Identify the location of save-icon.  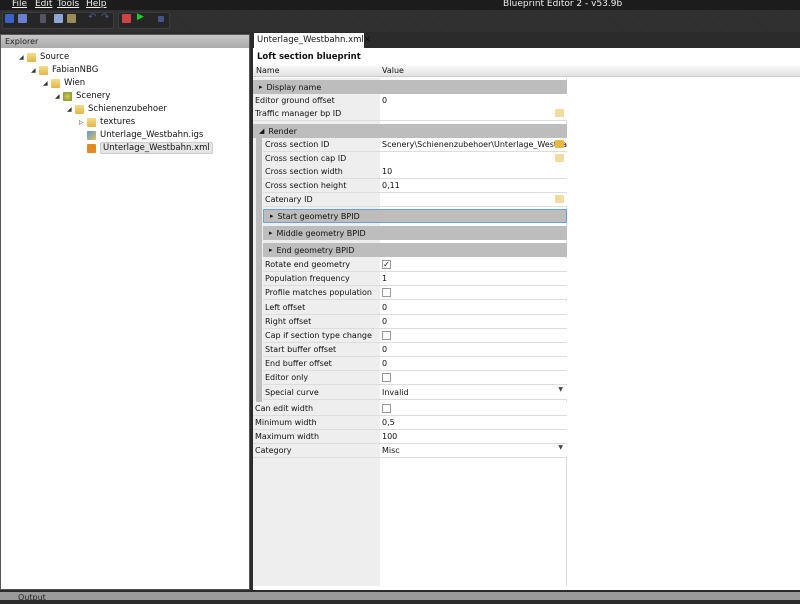
(9, 18).